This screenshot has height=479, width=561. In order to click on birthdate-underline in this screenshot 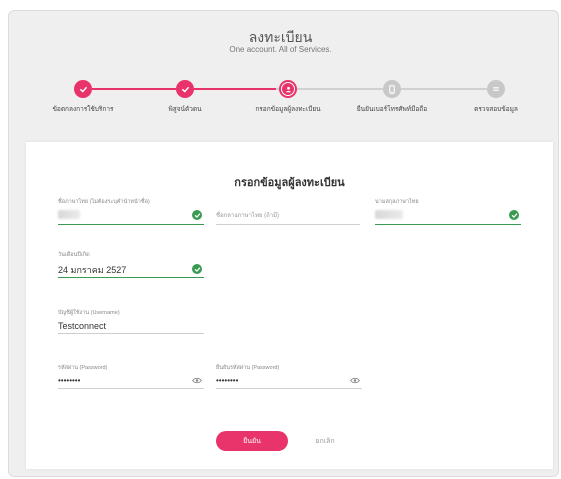, I will do `click(131, 277)`.